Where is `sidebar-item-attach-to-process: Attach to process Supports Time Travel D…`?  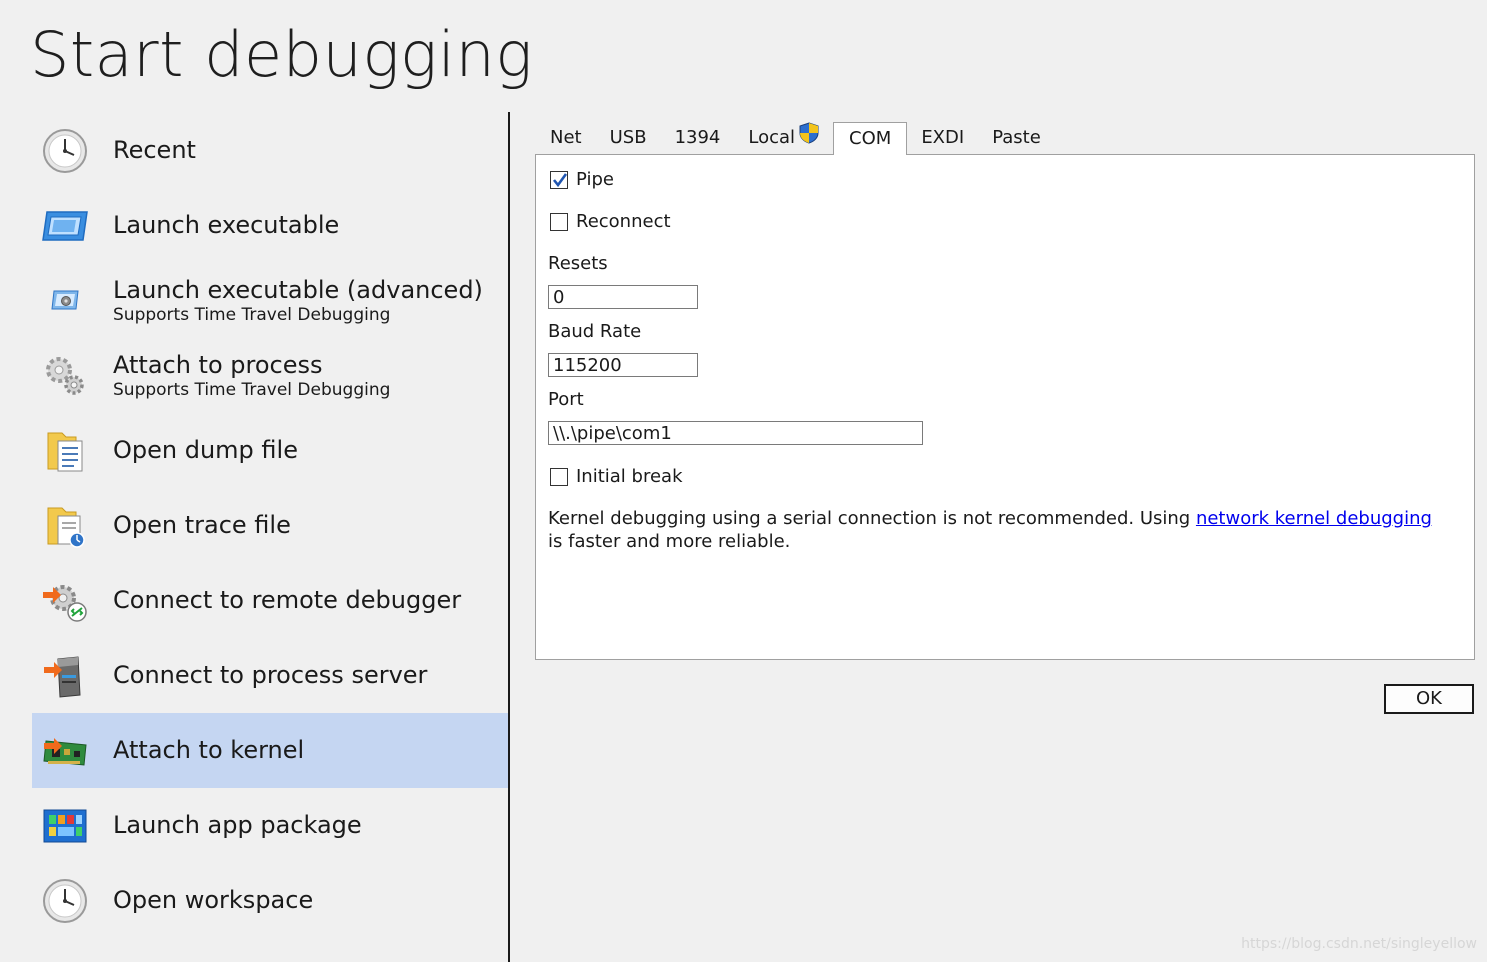 sidebar-item-attach-to-process: Attach to process Supports Time Travel D… is located at coordinates (270, 375).